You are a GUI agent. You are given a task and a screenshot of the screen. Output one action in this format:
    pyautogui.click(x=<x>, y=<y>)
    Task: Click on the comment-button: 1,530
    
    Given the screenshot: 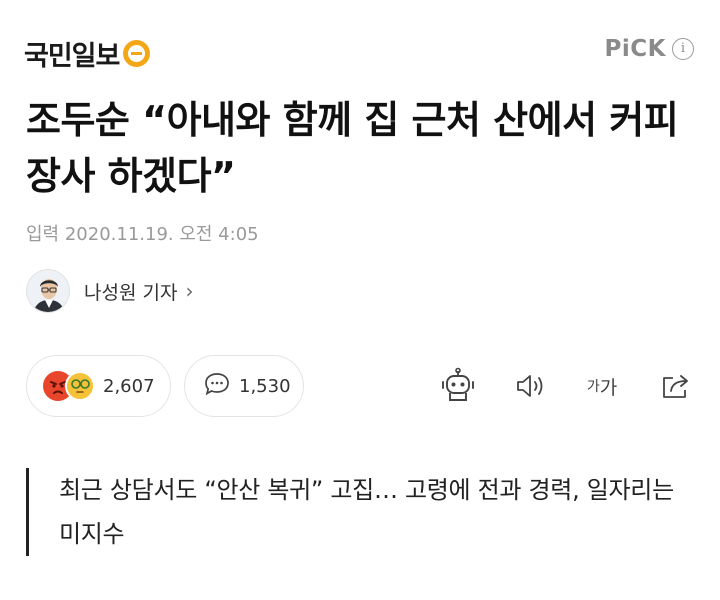 What is the action you would take?
    pyautogui.click(x=244, y=386)
    